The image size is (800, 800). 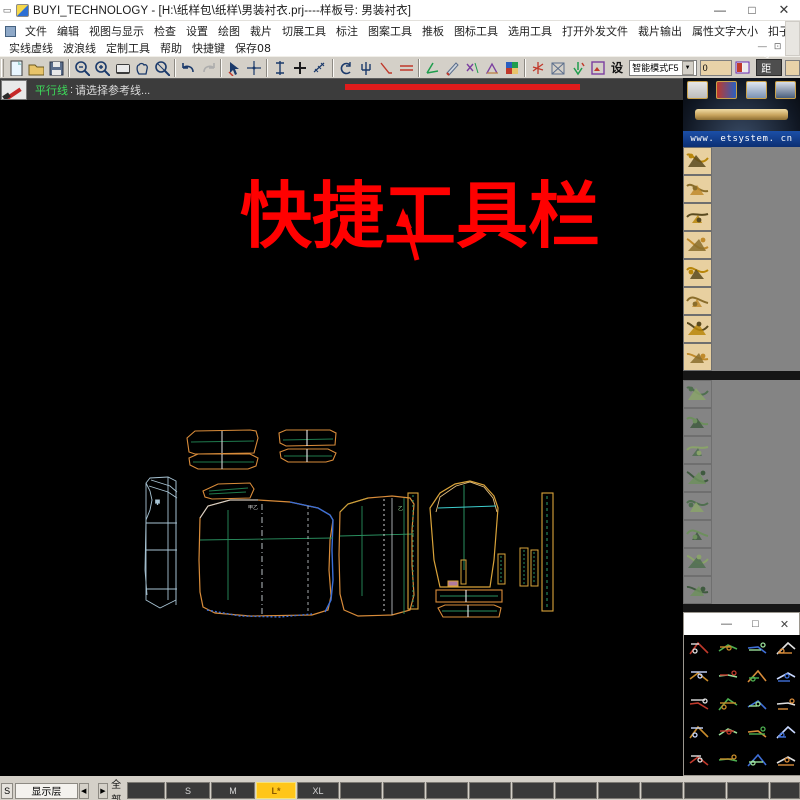 I want to click on settings-button: 设, so click(x=617, y=68).